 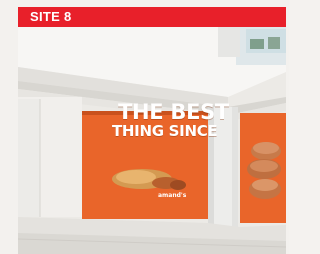 What do you see at coordinates (165, 131) in the screenshot?
I see `advert-headline-line2: THING SINCE` at bounding box center [165, 131].